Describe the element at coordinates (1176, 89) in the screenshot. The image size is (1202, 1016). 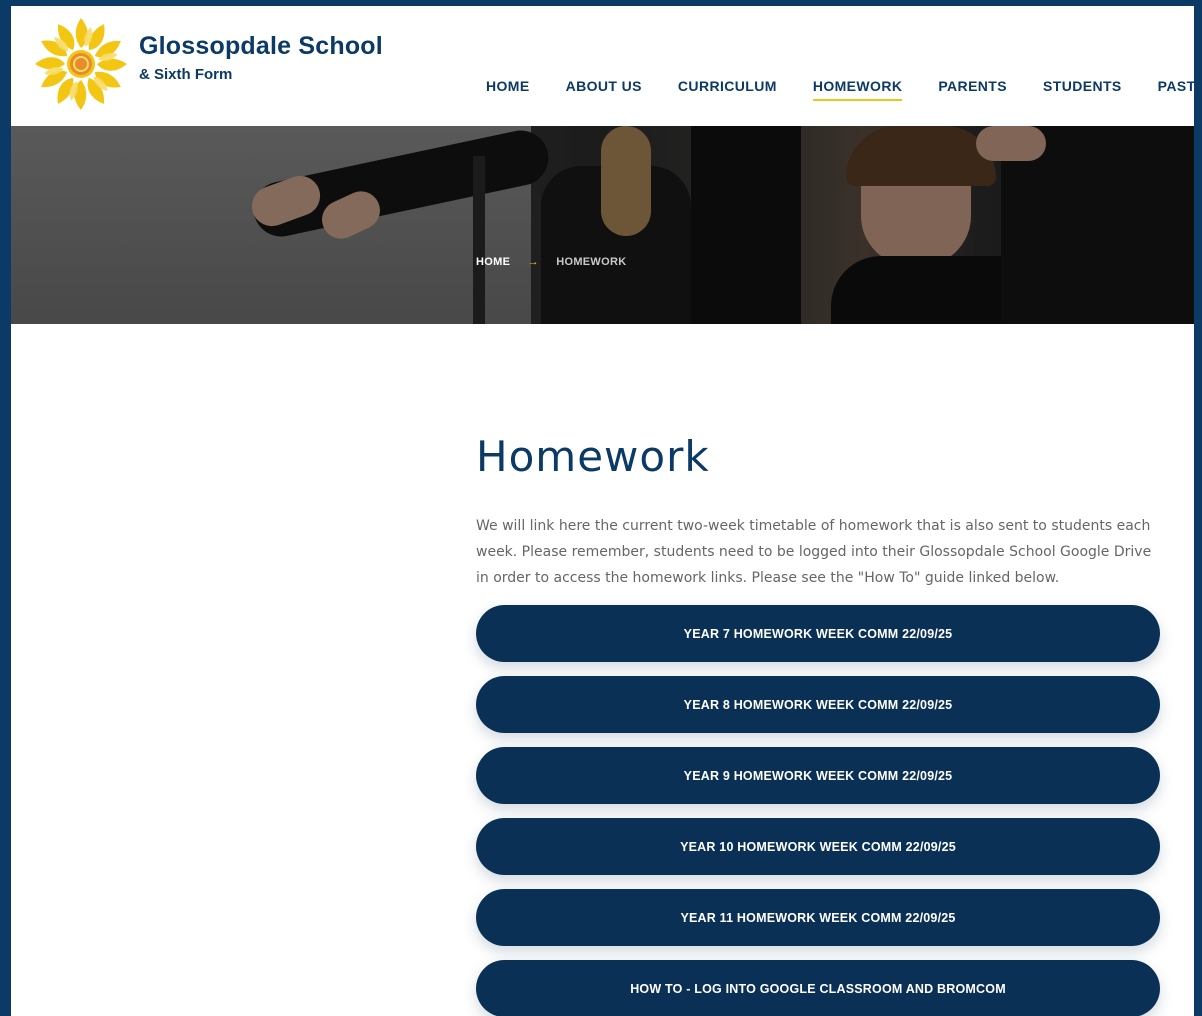
I see `nav-item-pastoral: PASTO` at that location.